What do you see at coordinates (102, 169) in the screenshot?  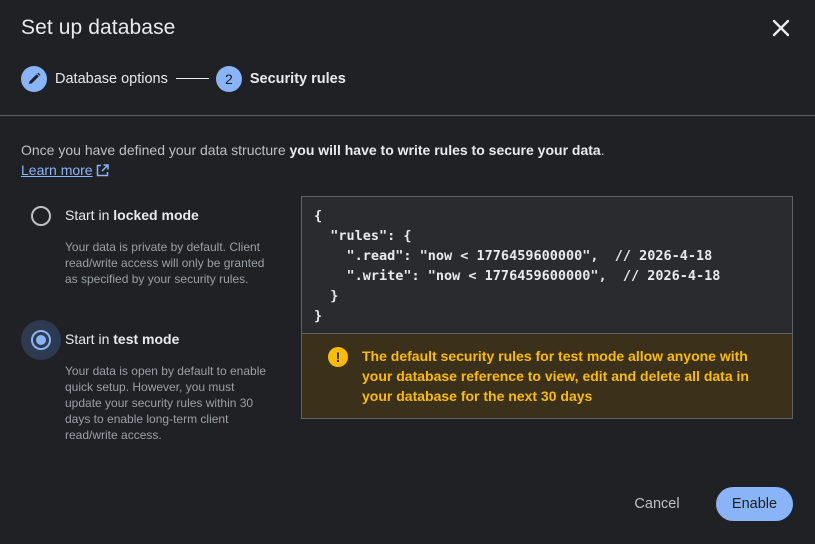 I see `external-link-icon` at bounding box center [102, 169].